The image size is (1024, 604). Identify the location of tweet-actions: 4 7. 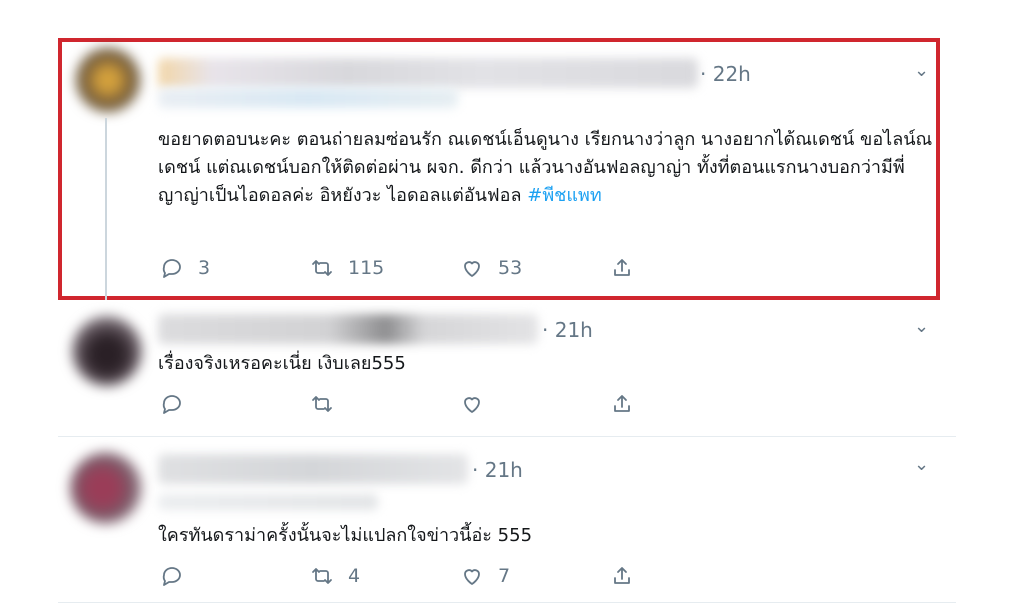
(400, 579).